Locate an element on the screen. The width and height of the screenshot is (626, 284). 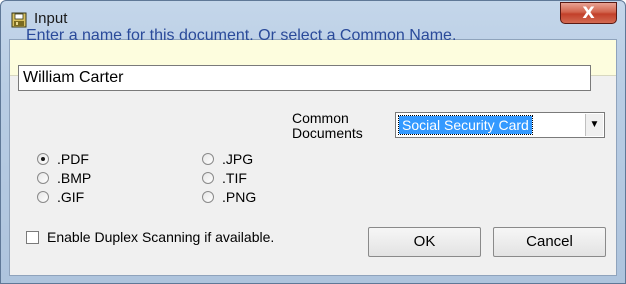
common-documents-label: Common Documents is located at coordinates (327, 126).